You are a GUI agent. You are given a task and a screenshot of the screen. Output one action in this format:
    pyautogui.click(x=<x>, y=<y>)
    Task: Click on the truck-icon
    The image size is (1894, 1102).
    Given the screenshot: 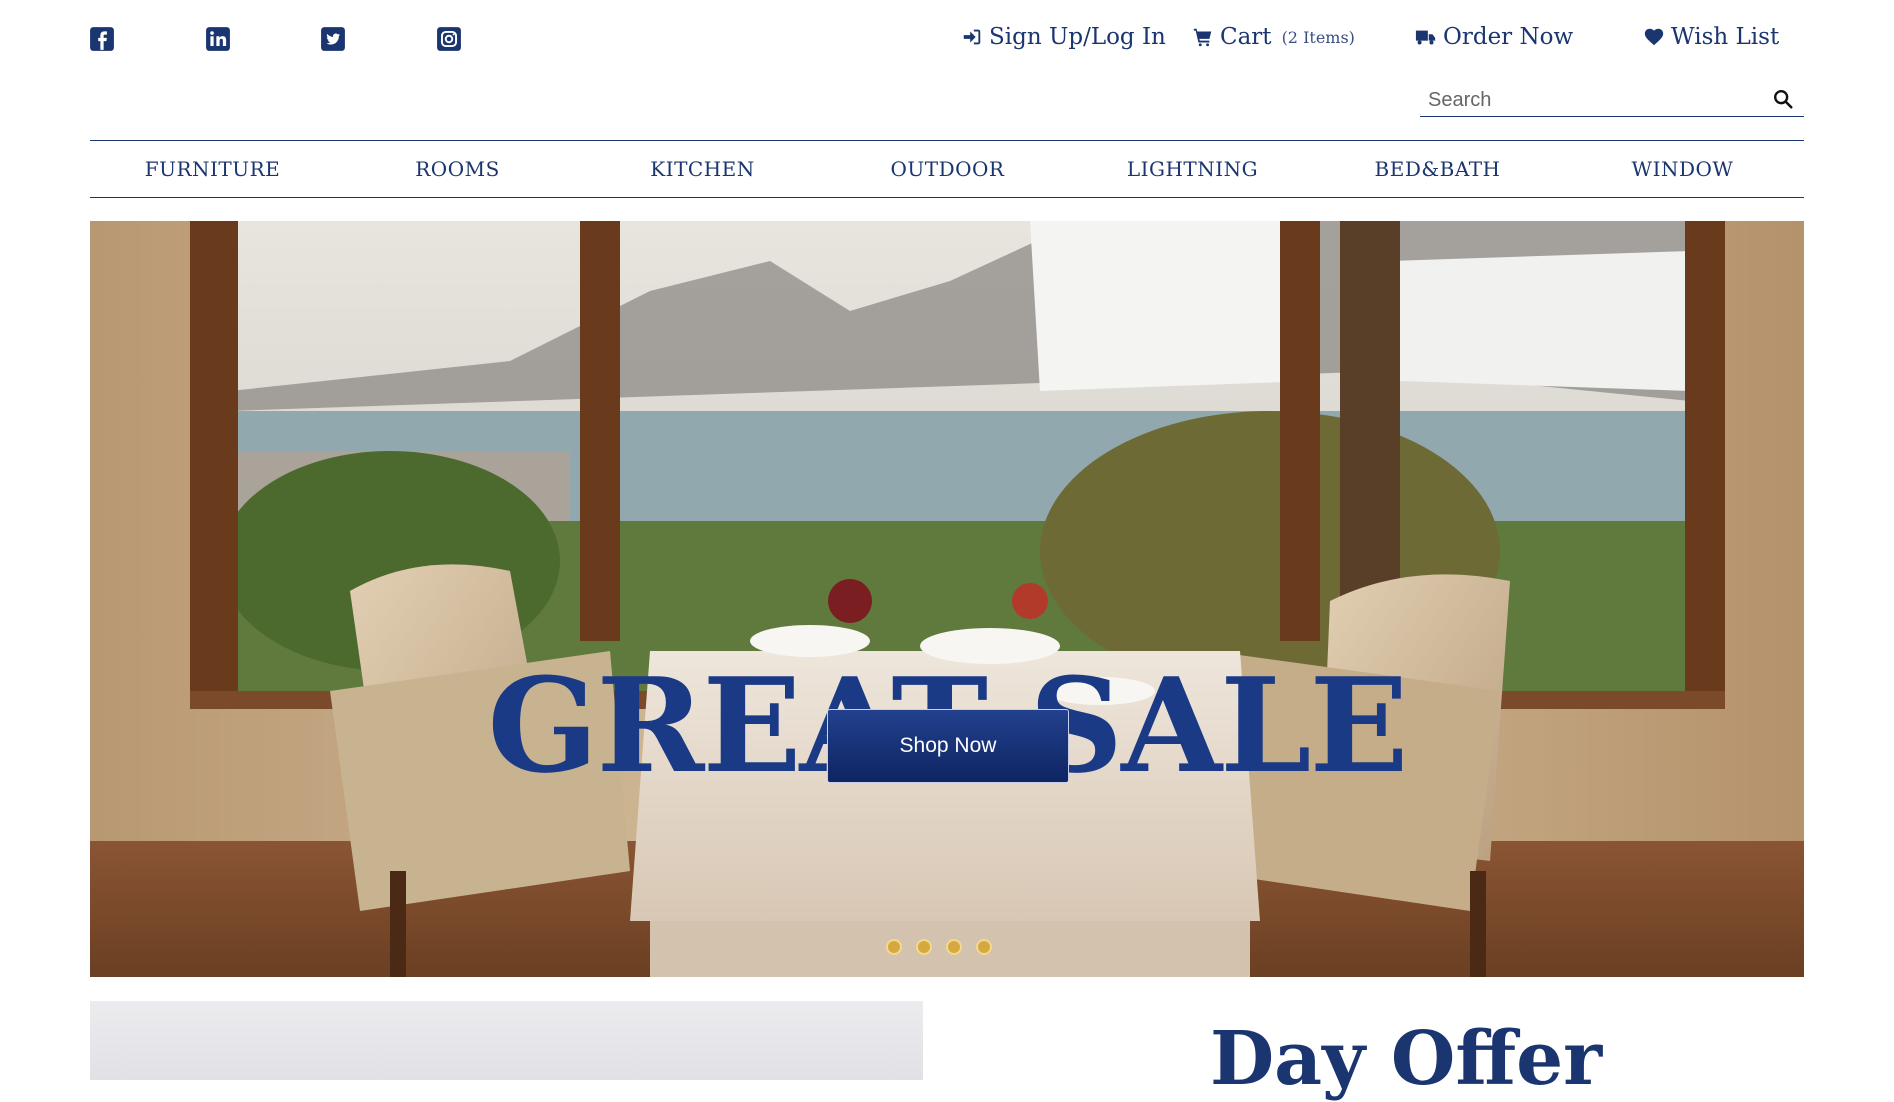 What is the action you would take?
    pyautogui.click(x=1425, y=37)
    